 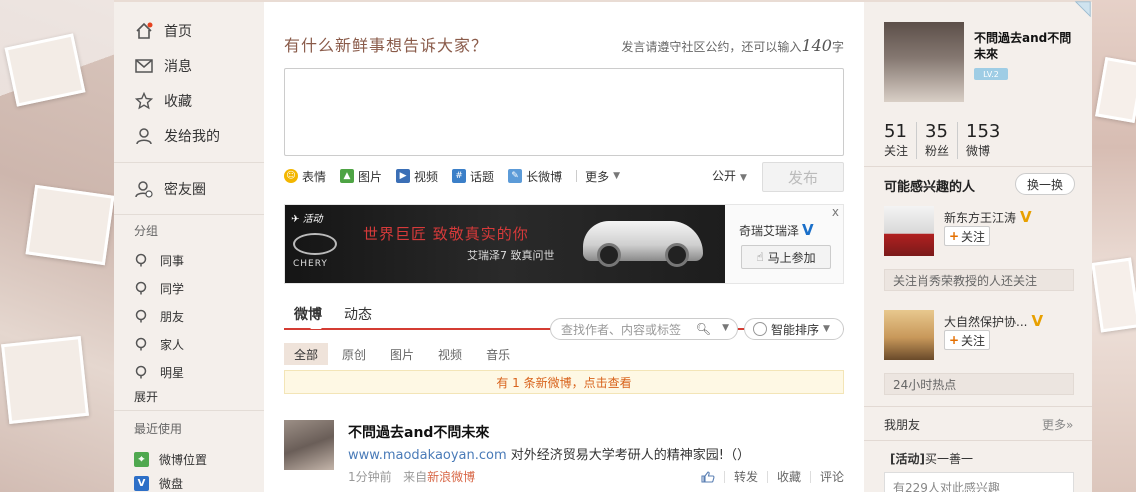 What do you see at coordinates (644, 329) in the screenshot?
I see `feed-search-input: 查找作者、内容或标签 🔍︎ ▼` at bounding box center [644, 329].